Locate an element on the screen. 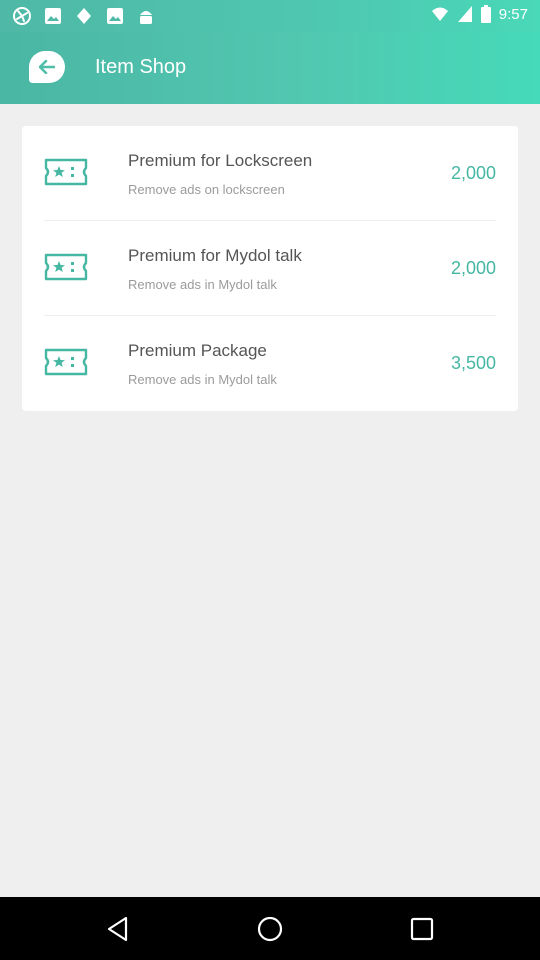 The height and width of the screenshot is (960, 540). back-button is located at coordinates (47, 67).